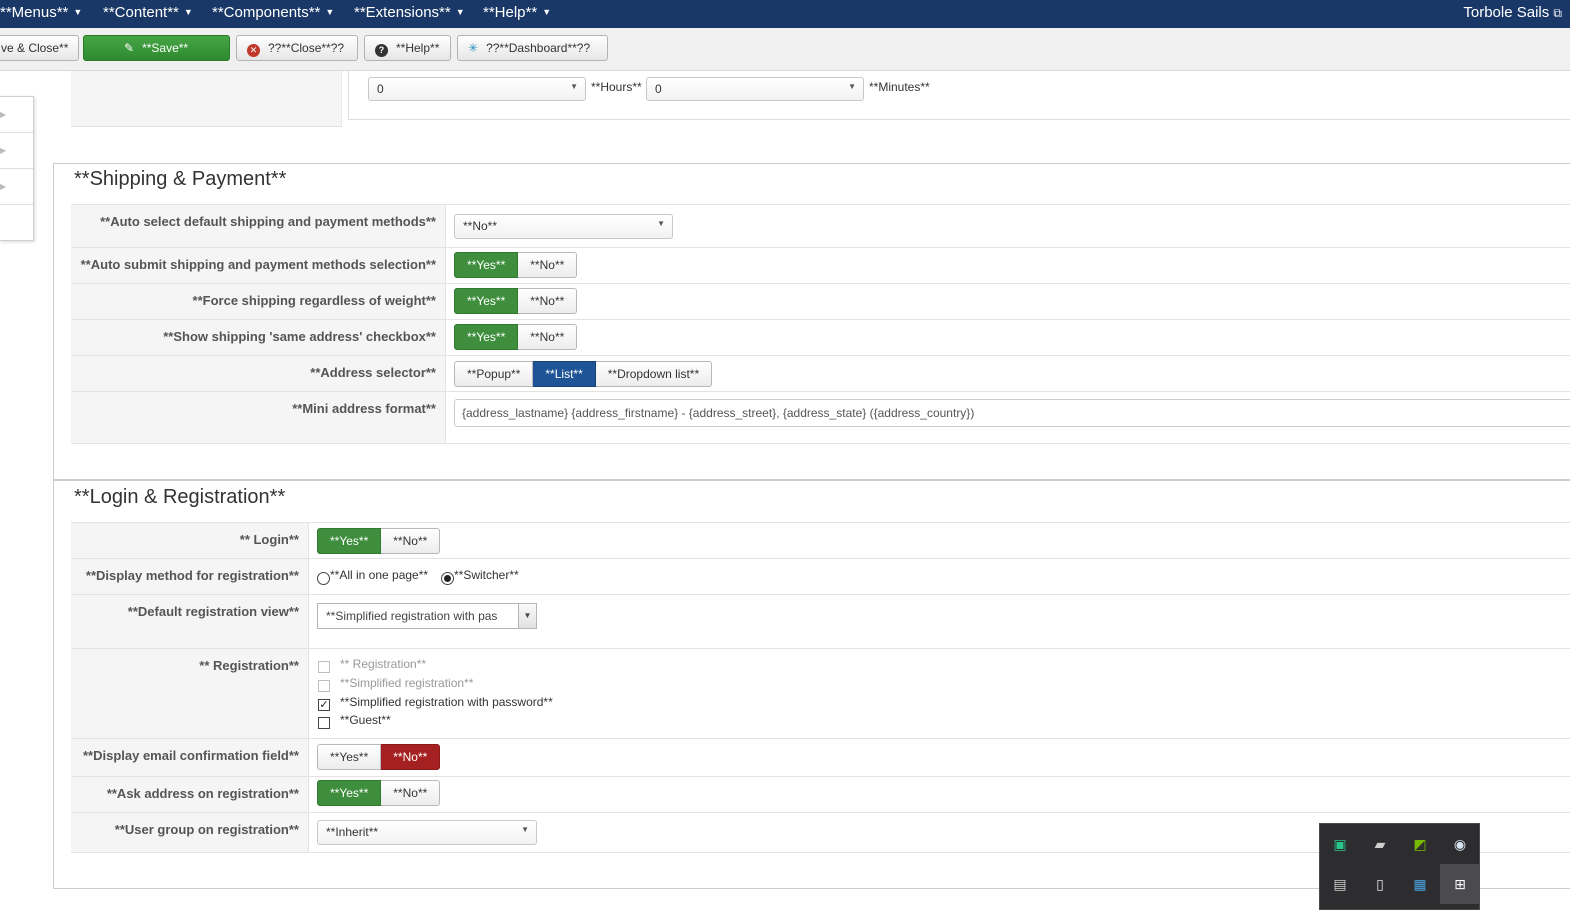  I want to click on close-label: ??**Close**??, so click(306, 48).